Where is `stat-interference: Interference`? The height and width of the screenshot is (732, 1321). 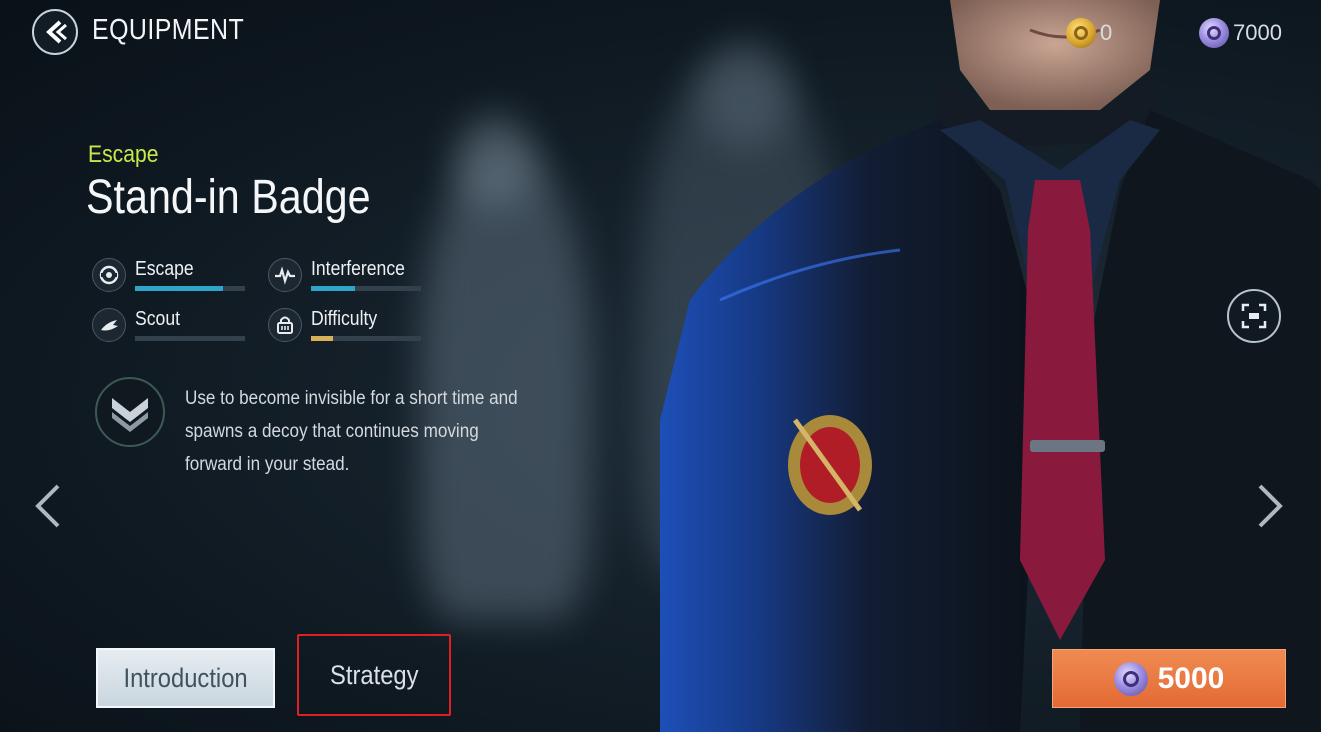
stat-interference: Interference is located at coordinates (348, 278).